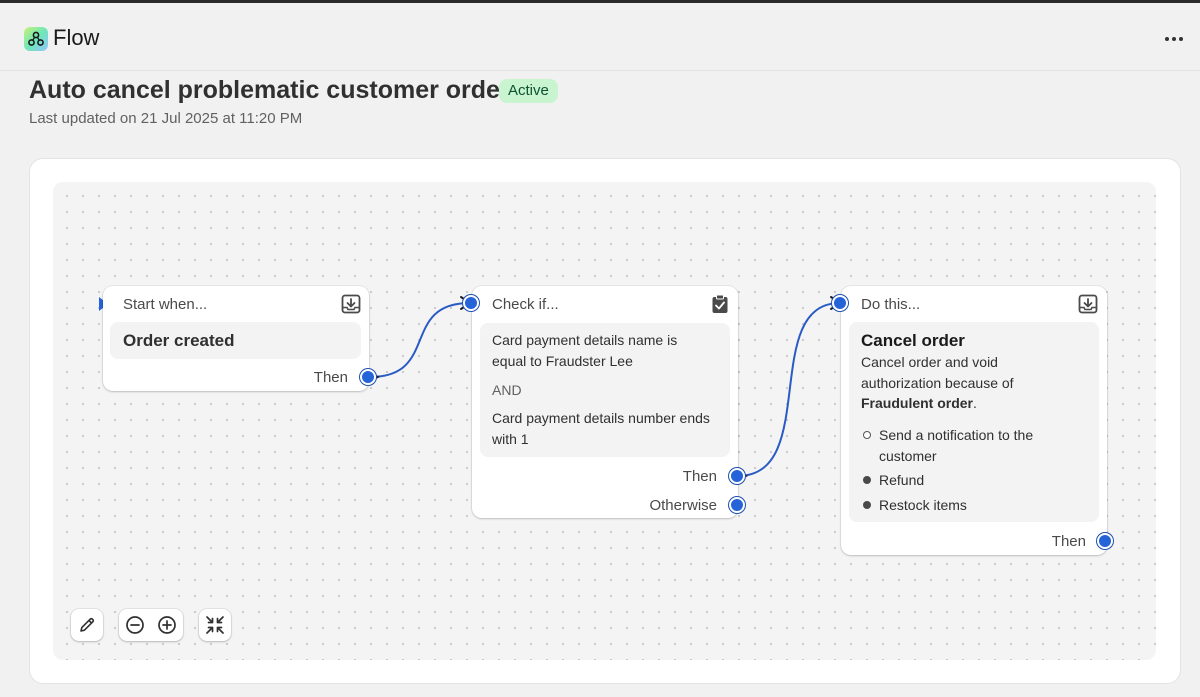  I want to click on clipboard-check-icon, so click(720, 304).